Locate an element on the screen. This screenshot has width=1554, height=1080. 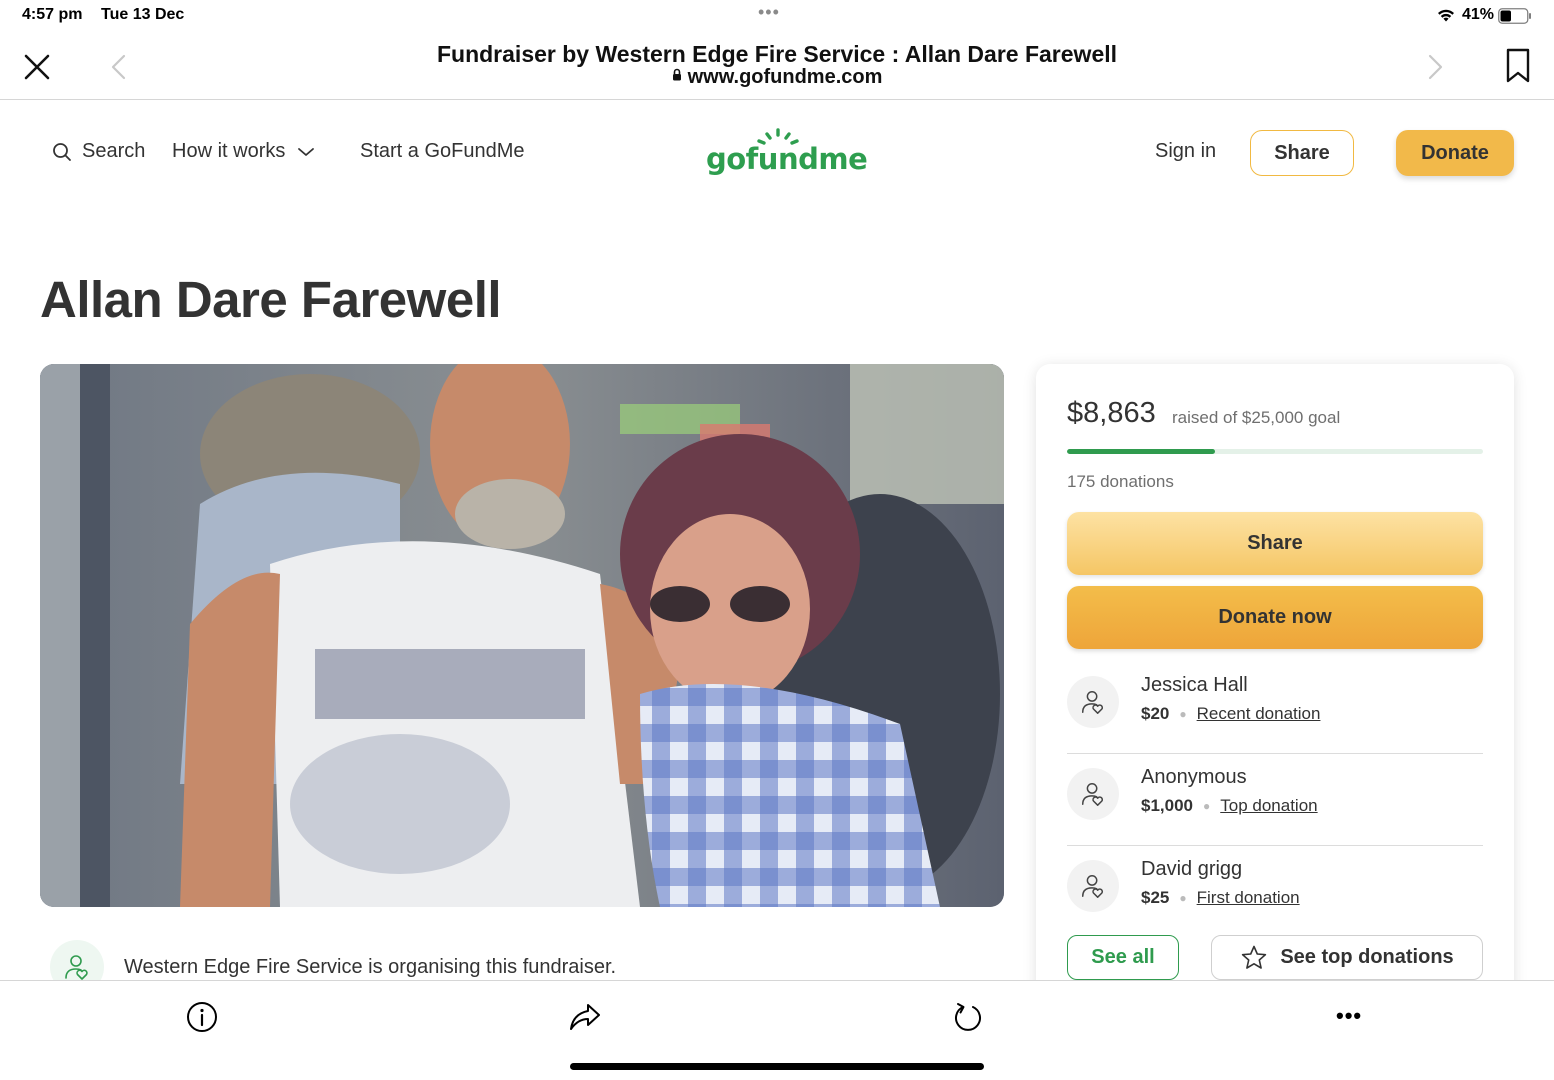
home-indicator is located at coordinates (777, 1066).